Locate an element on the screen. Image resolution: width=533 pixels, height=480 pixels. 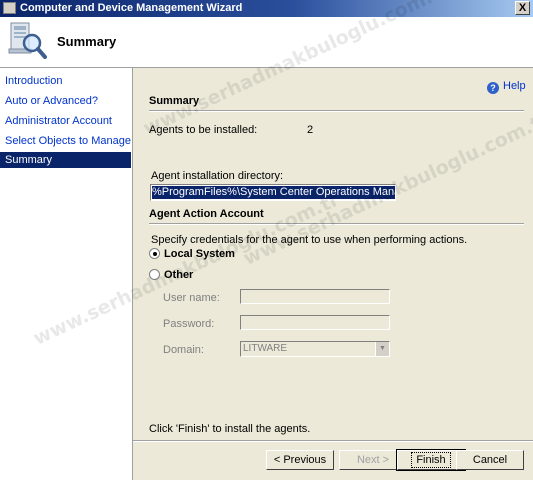
section-summary-heading: Summary is located at coordinates (174, 101).